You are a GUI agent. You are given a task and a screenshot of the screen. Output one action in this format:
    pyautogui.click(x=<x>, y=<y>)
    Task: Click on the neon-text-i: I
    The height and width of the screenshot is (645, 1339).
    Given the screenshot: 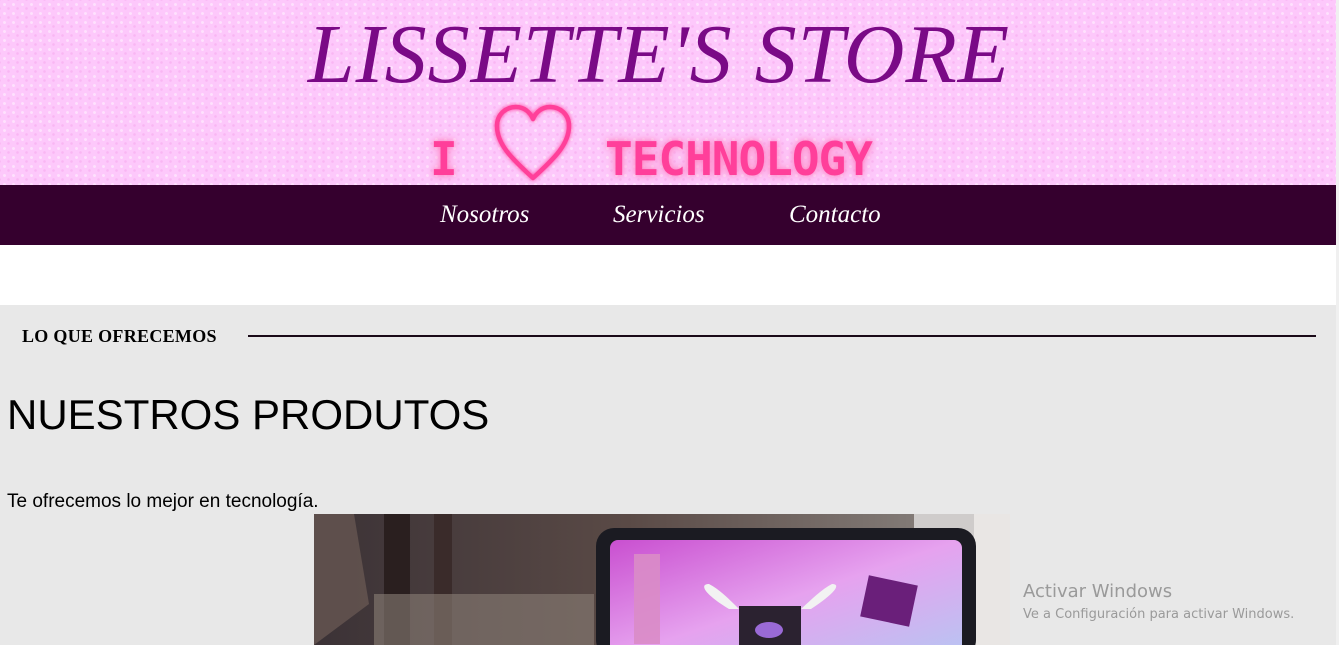 What is the action you would take?
    pyautogui.click(x=444, y=158)
    